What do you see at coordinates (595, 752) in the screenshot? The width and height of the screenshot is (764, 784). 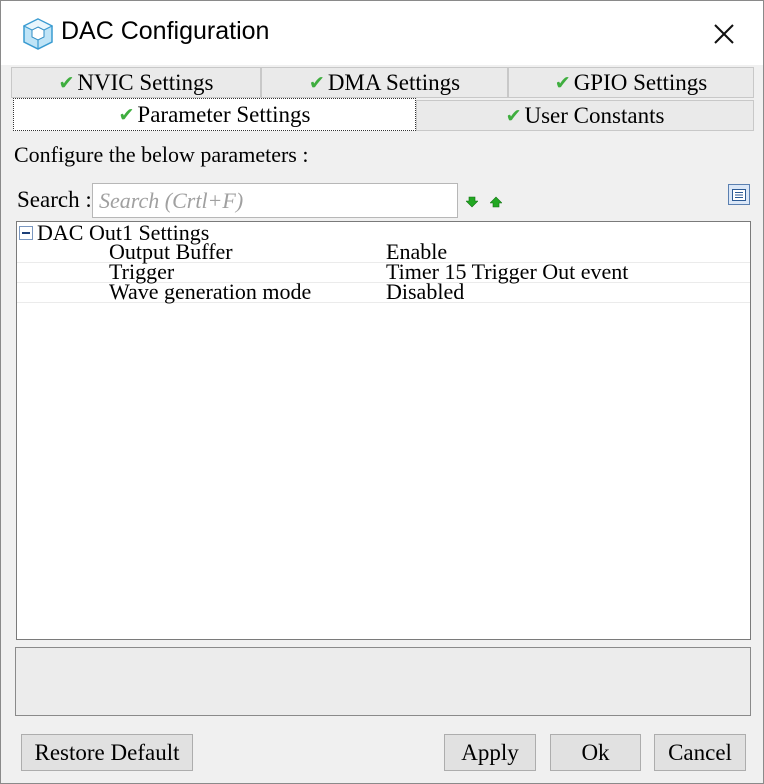 I see `ok-button: Ok` at bounding box center [595, 752].